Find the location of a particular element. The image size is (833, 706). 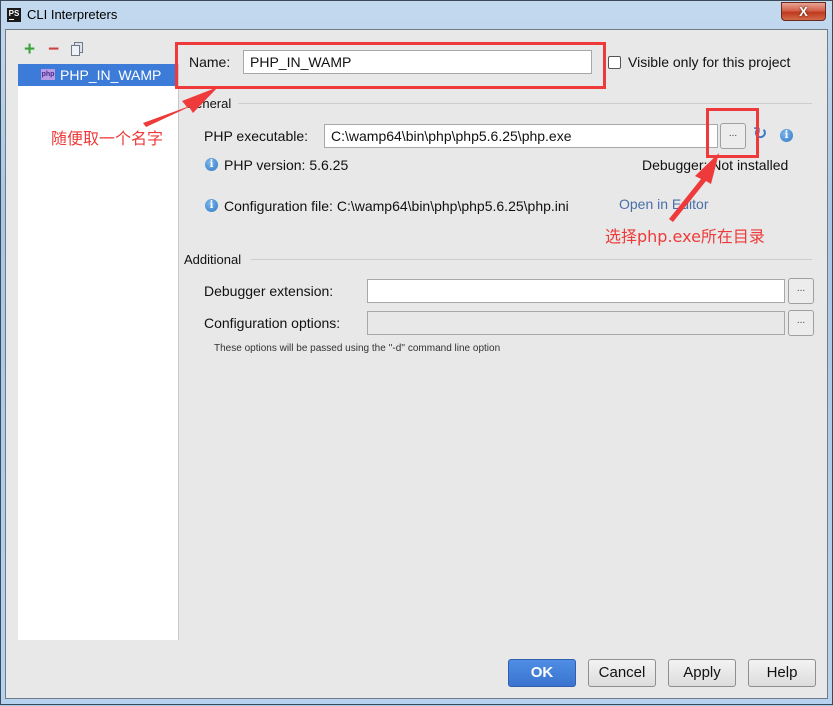

window-title: CLI Interpreters is located at coordinates (72, 14).